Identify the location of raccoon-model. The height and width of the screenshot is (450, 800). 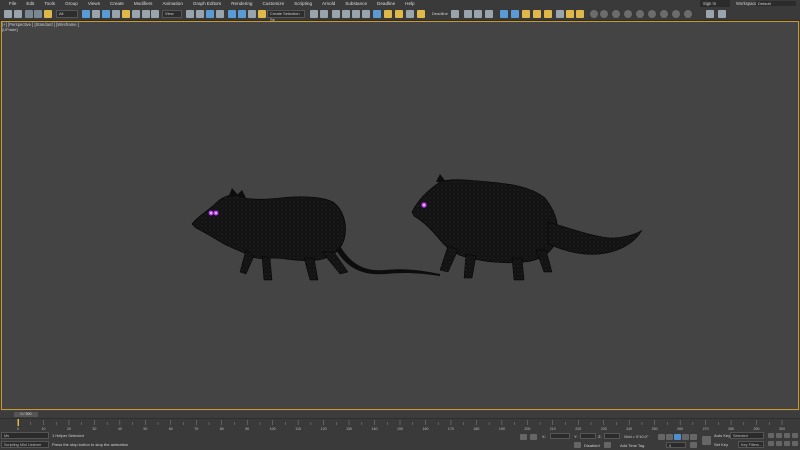
(527, 227).